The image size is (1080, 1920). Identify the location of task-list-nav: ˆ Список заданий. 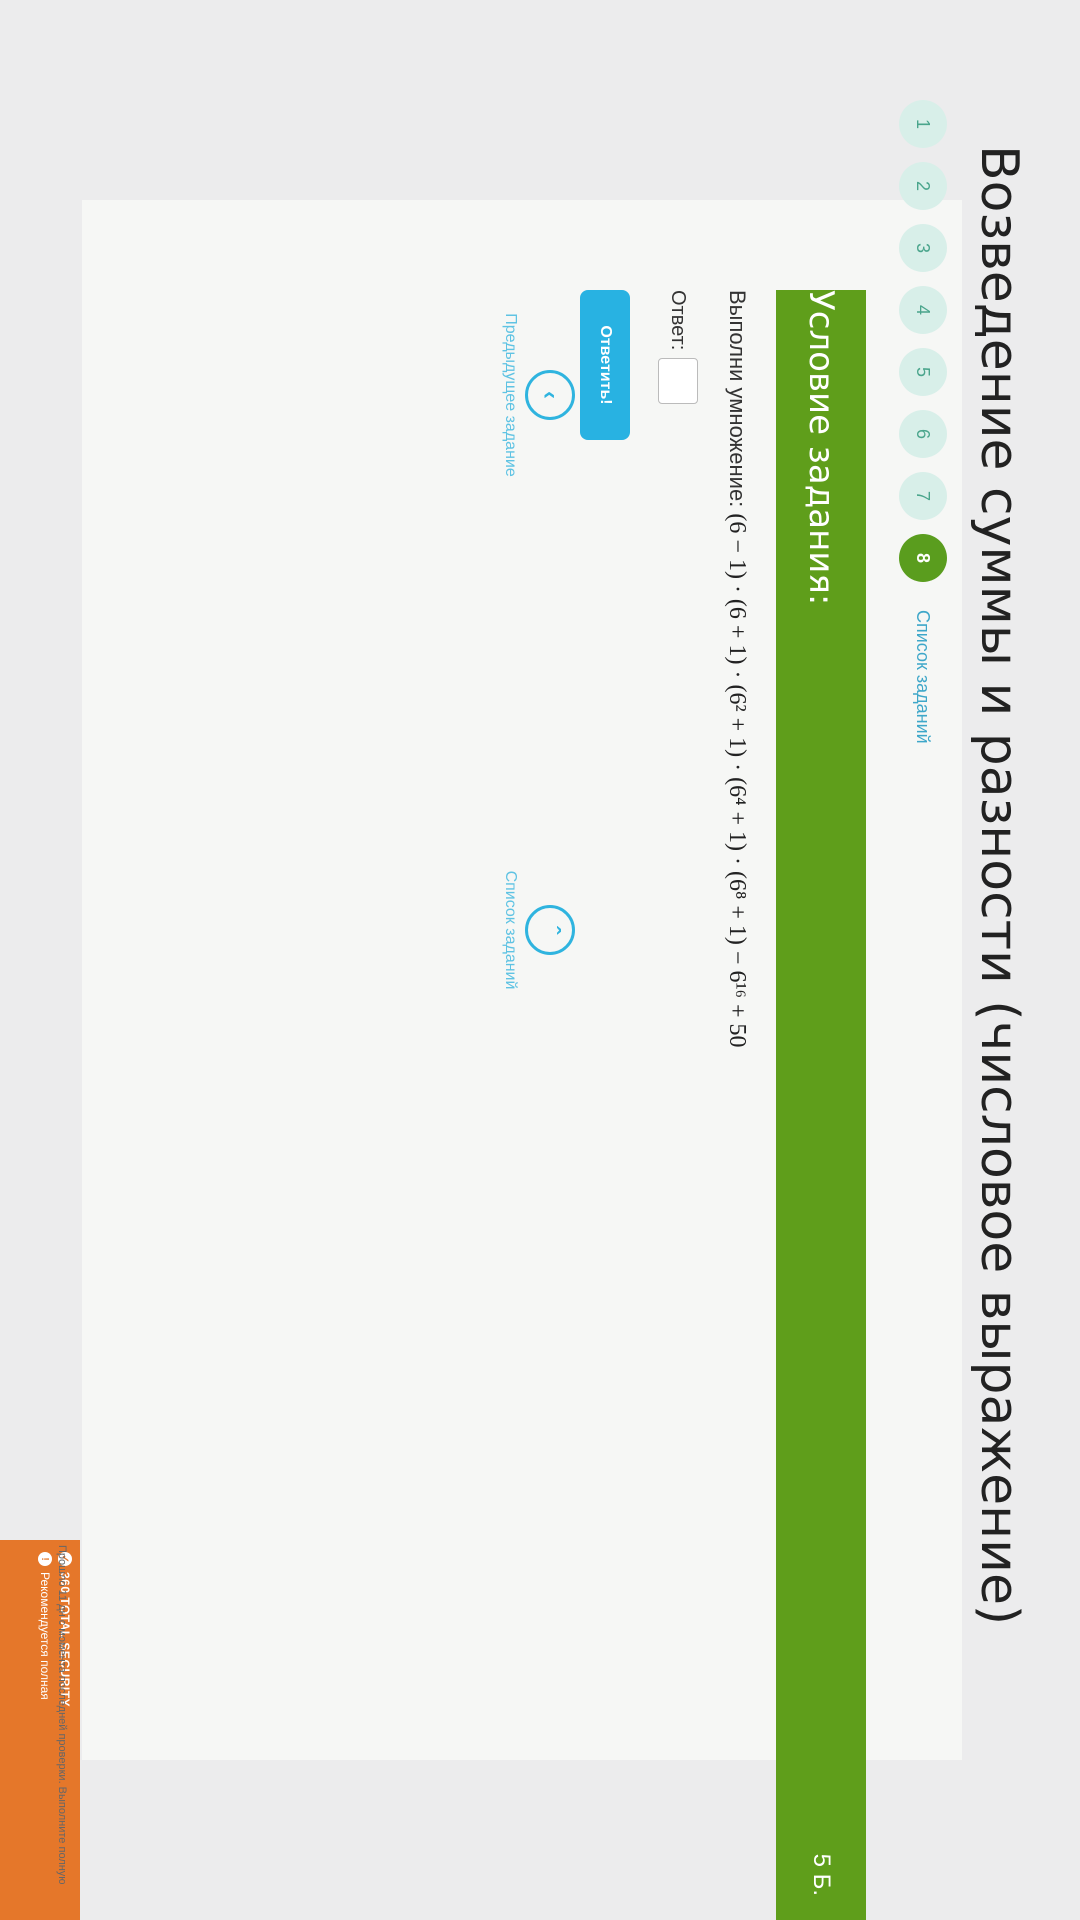
(538, 930).